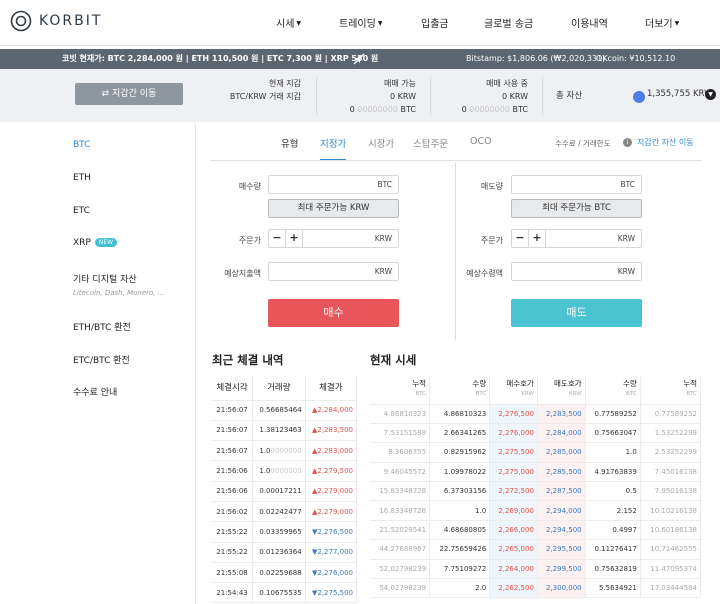 The height and width of the screenshot is (604, 720). I want to click on sell-button: 매도, so click(576, 313).